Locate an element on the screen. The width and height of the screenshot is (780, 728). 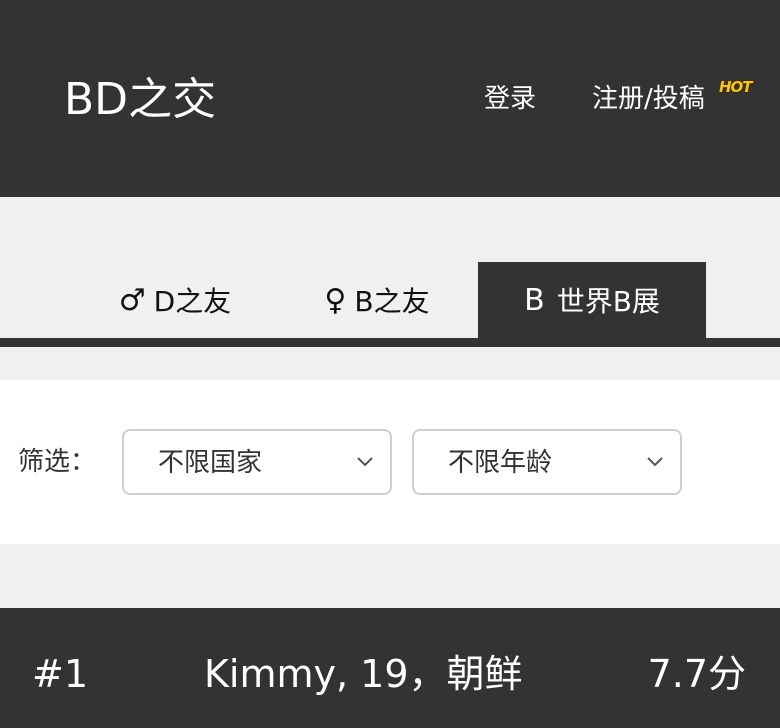
country-select: 不限国家 is located at coordinates (257, 462).